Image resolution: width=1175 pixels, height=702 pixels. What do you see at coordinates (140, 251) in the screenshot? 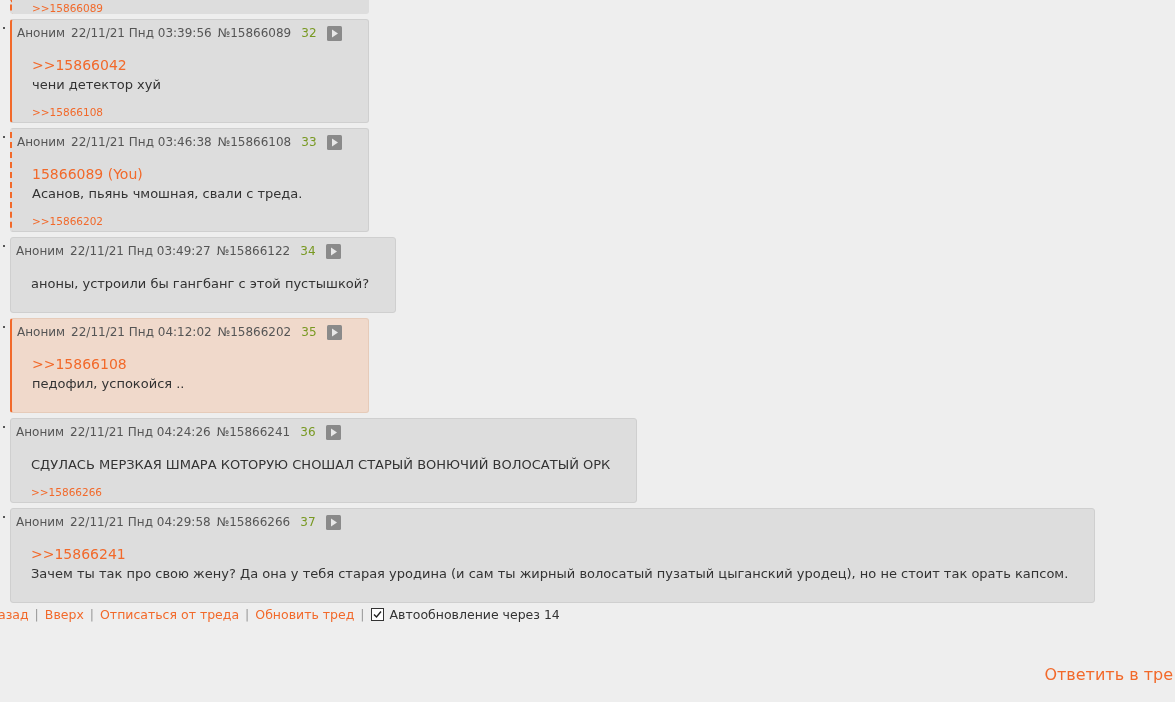
I see `post-date: 22/11/21 Пнд 03:49:27` at bounding box center [140, 251].